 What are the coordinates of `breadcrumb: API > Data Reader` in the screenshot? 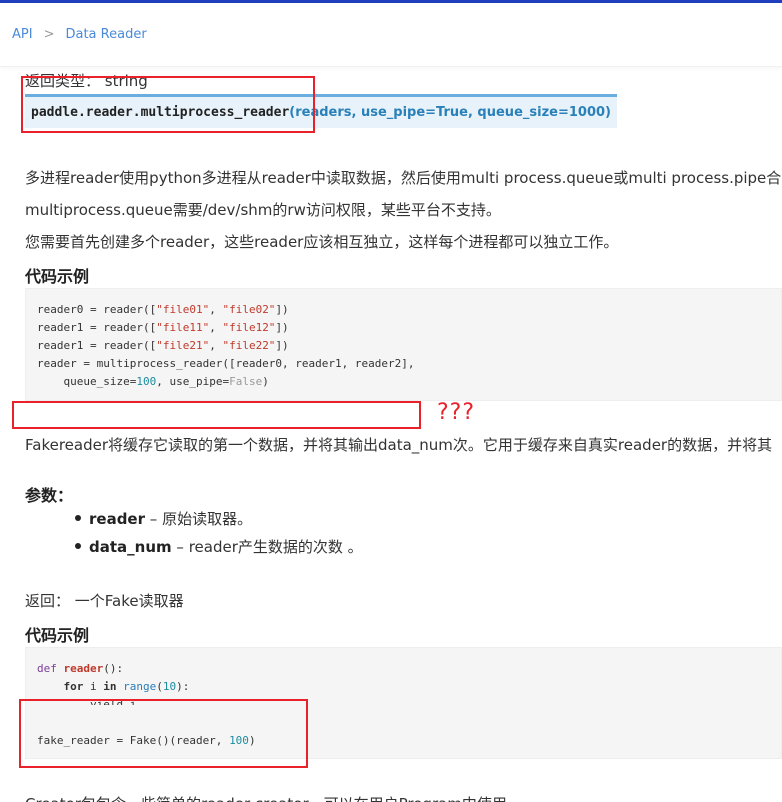 It's located at (79, 34).